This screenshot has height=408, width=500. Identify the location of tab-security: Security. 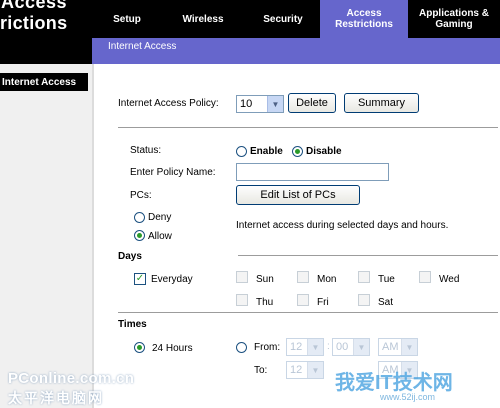
(283, 19).